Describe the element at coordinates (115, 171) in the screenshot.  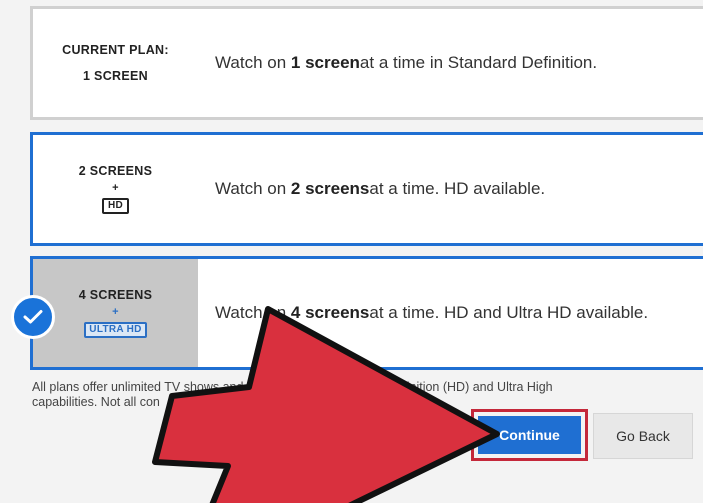
I see `plan-screens: 2 SCREENS` at that location.